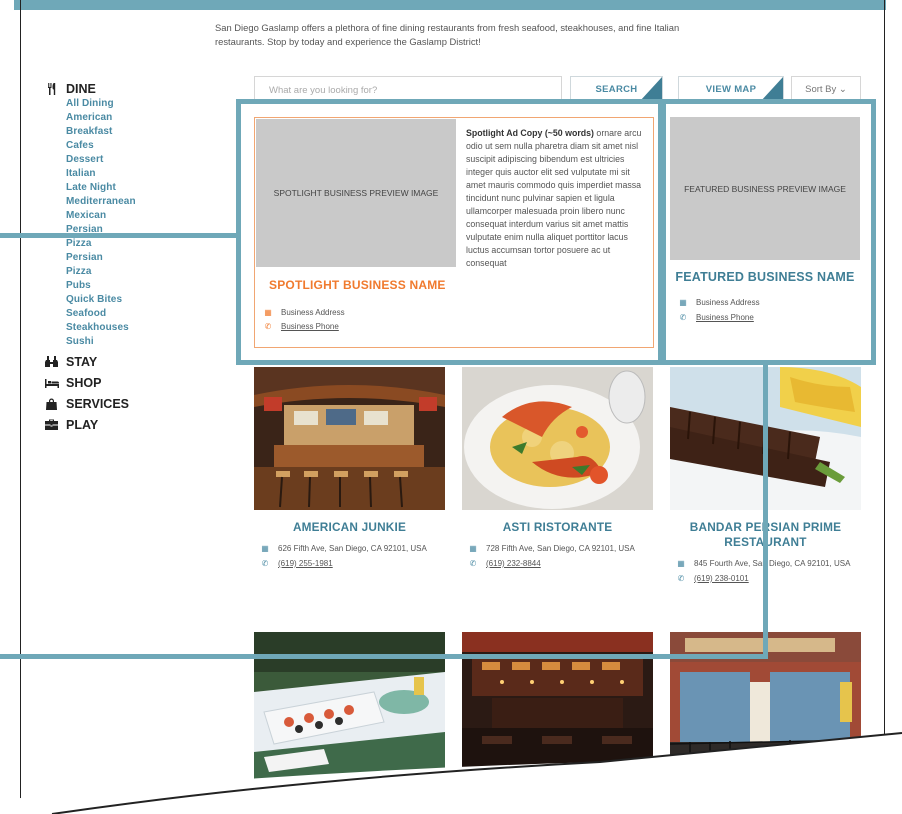 The height and width of the screenshot is (814, 902). Describe the element at coordinates (557, 563) in the screenshot. I see `restaurant-phone: ✆ (619) 232-8844` at that location.